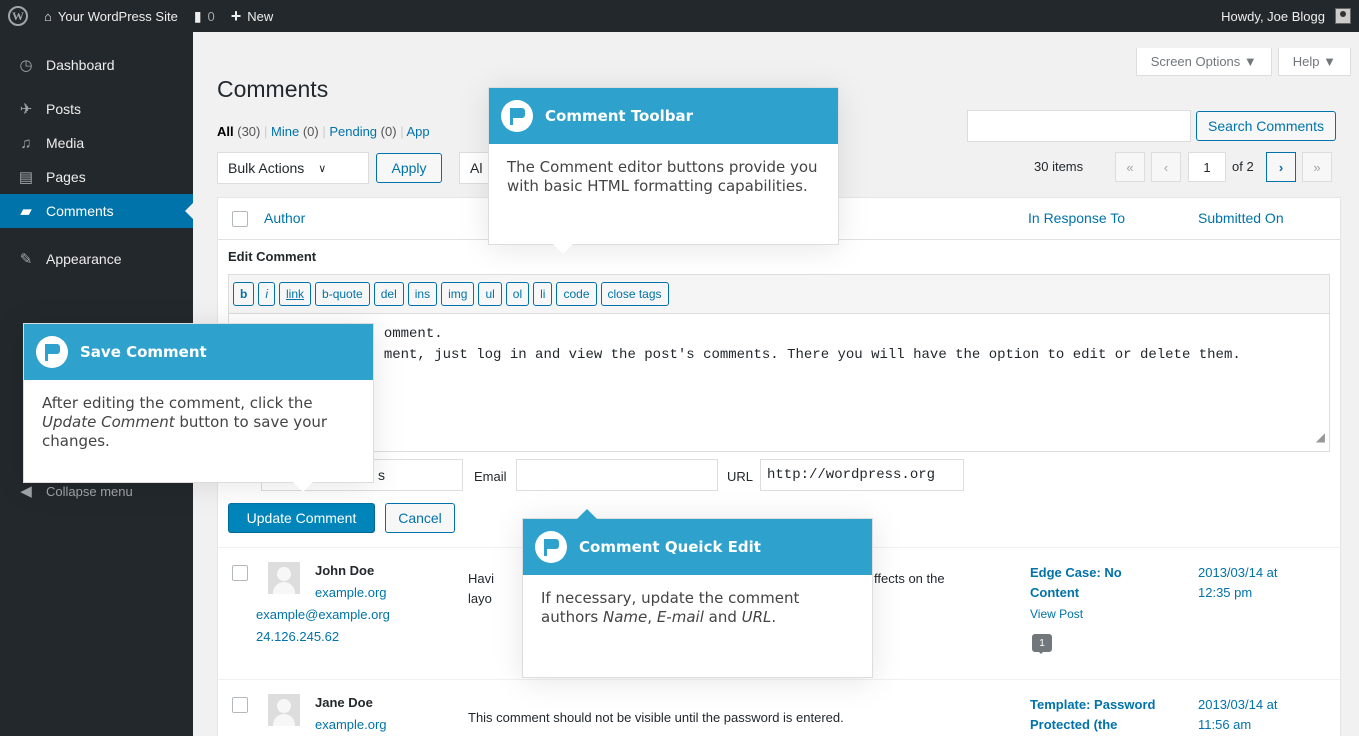 The width and height of the screenshot is (1359, 736). What do you see at coordinates (1266, 126) in the screenshot?
I see `search-comments-button: Search Comments` at bounding box center [1266, 126].